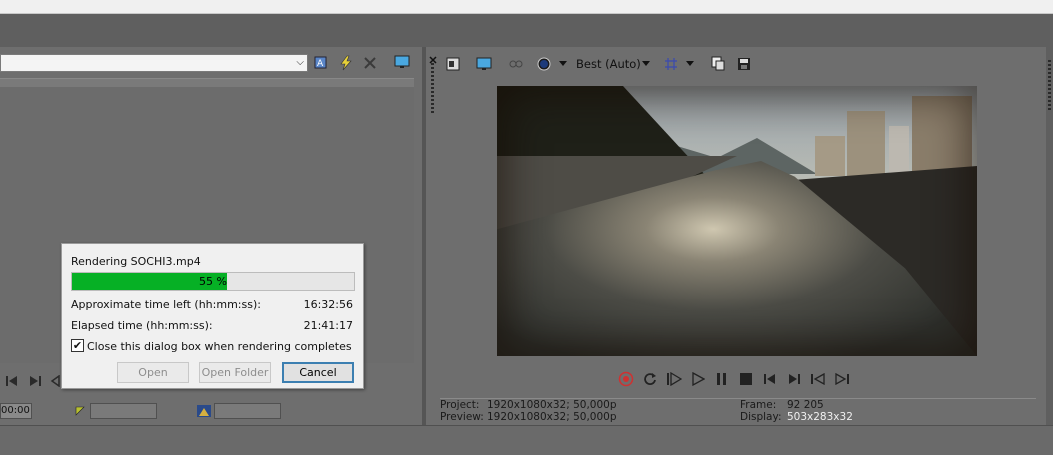 This screenshot has height=455, width=1053. What do you see at coordinates (247, 411) in the screenshot?
I see `out-point-field` at bounding box center [247, 411].